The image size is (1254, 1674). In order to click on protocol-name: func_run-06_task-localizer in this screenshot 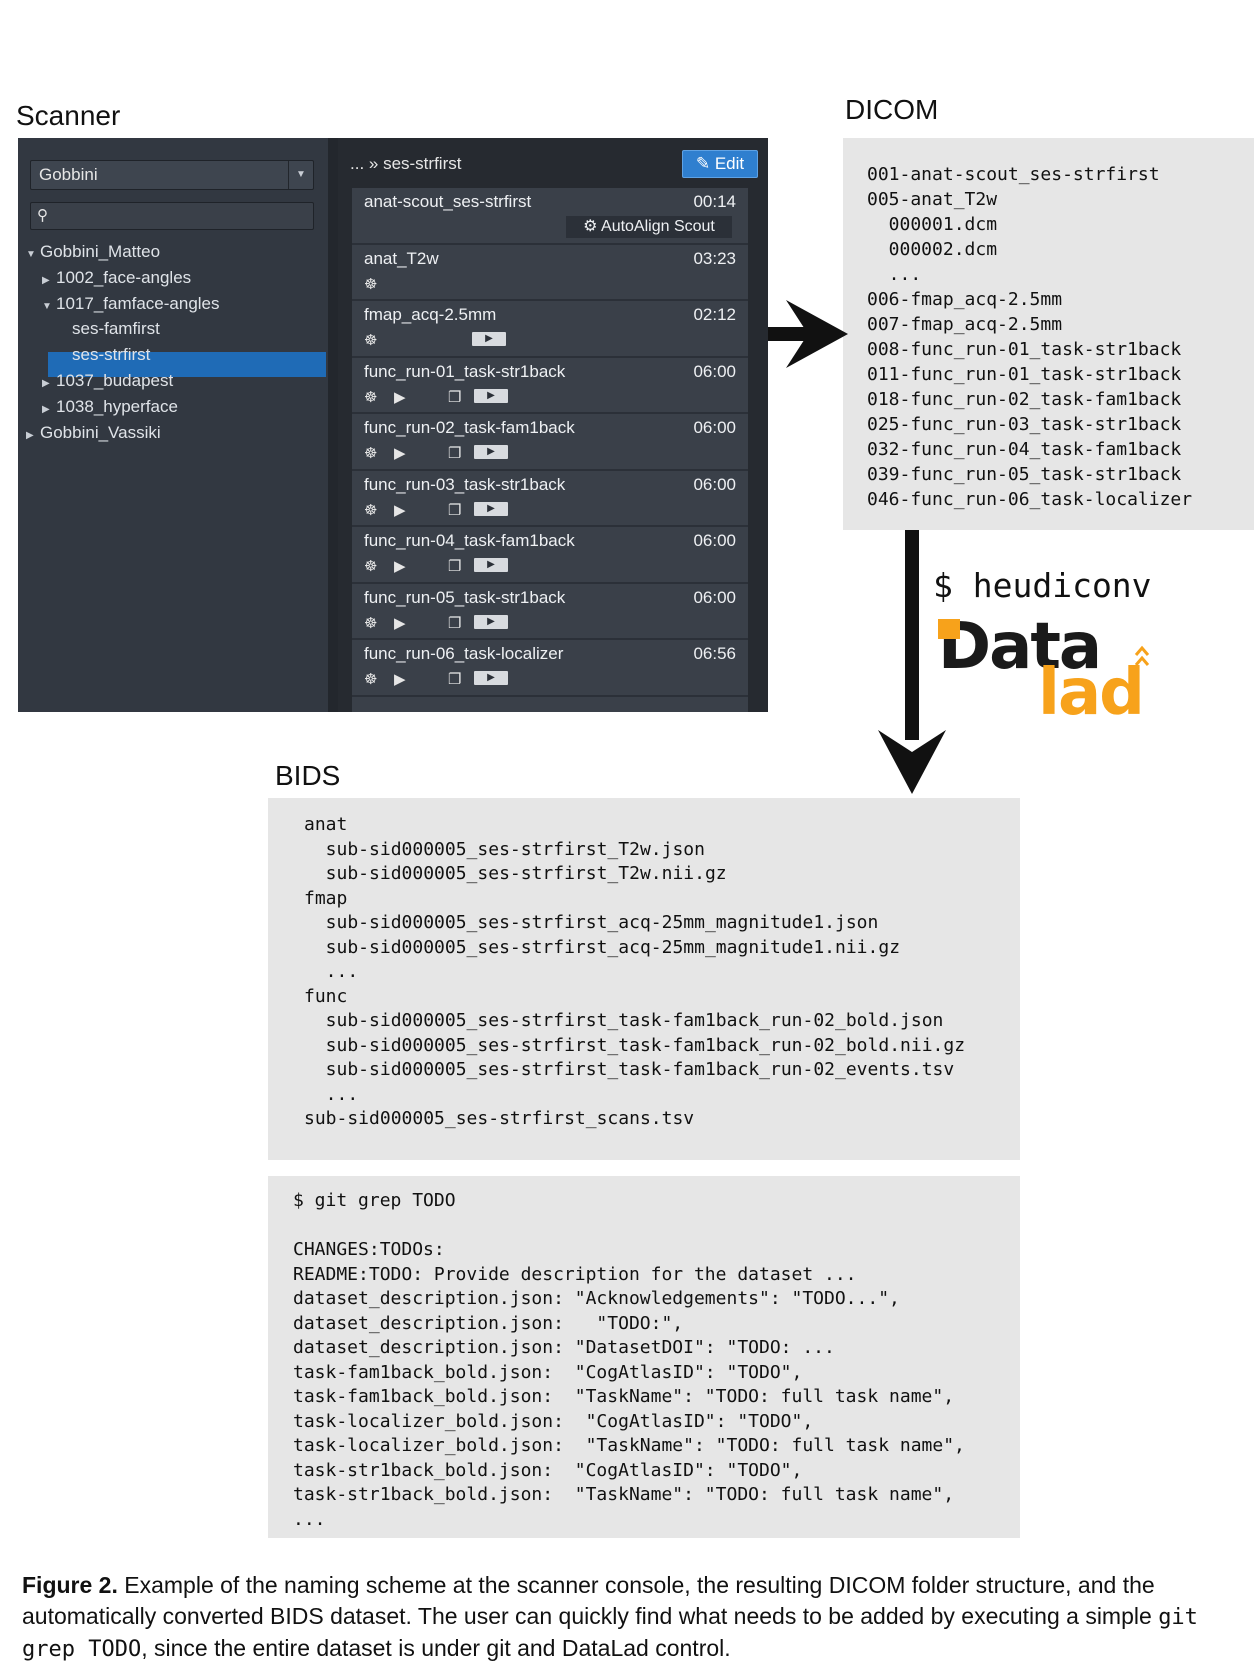, I will do `click(464, 653)`.